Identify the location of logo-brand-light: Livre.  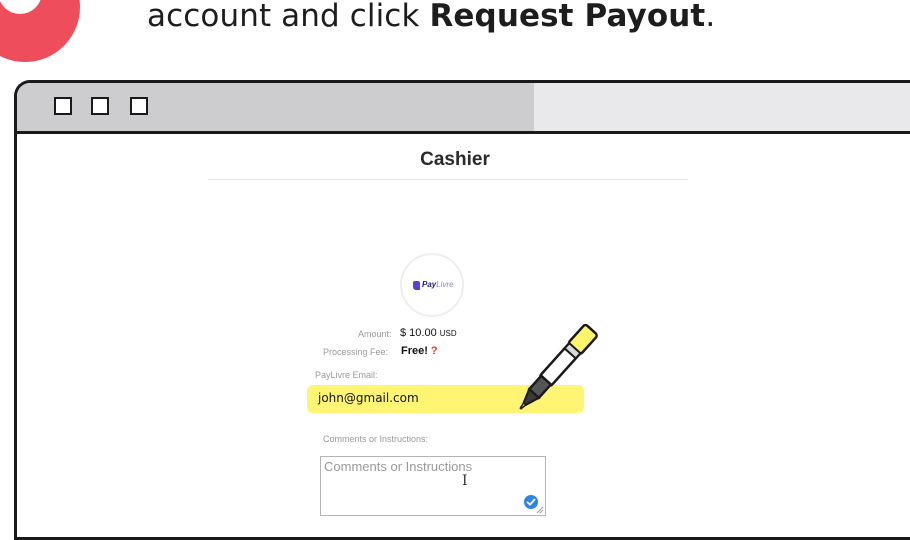
(445, 284).